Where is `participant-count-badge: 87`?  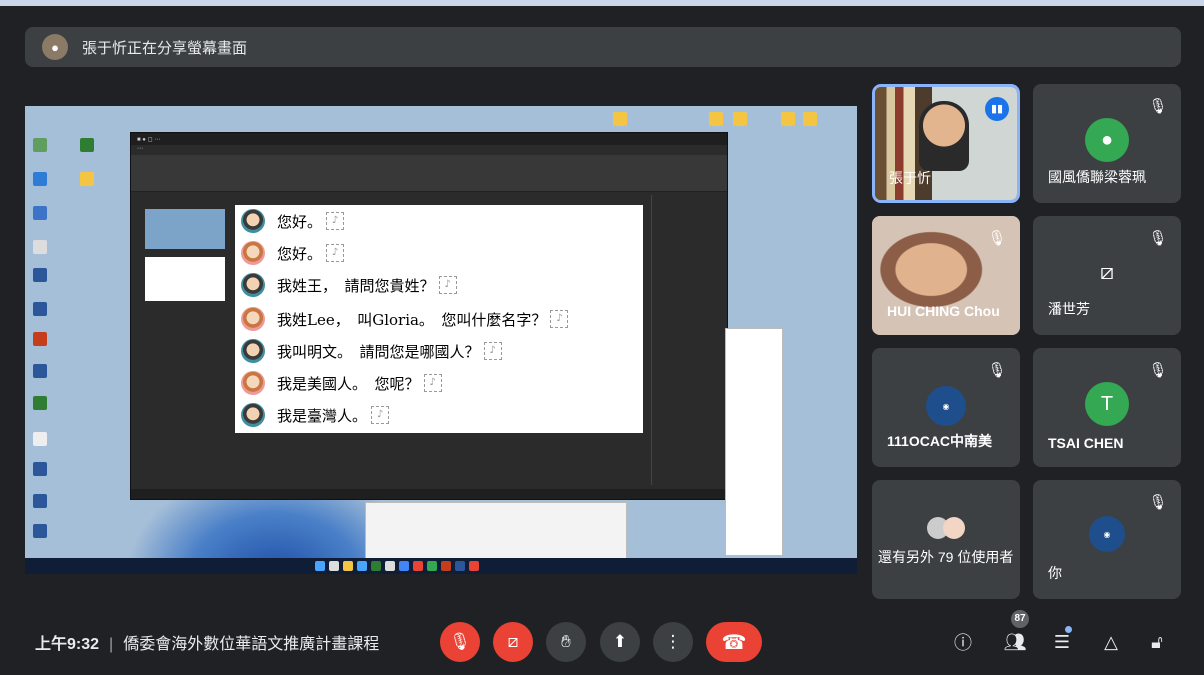 participant-count-badge: 87 is located at coordinates (1020, 619).